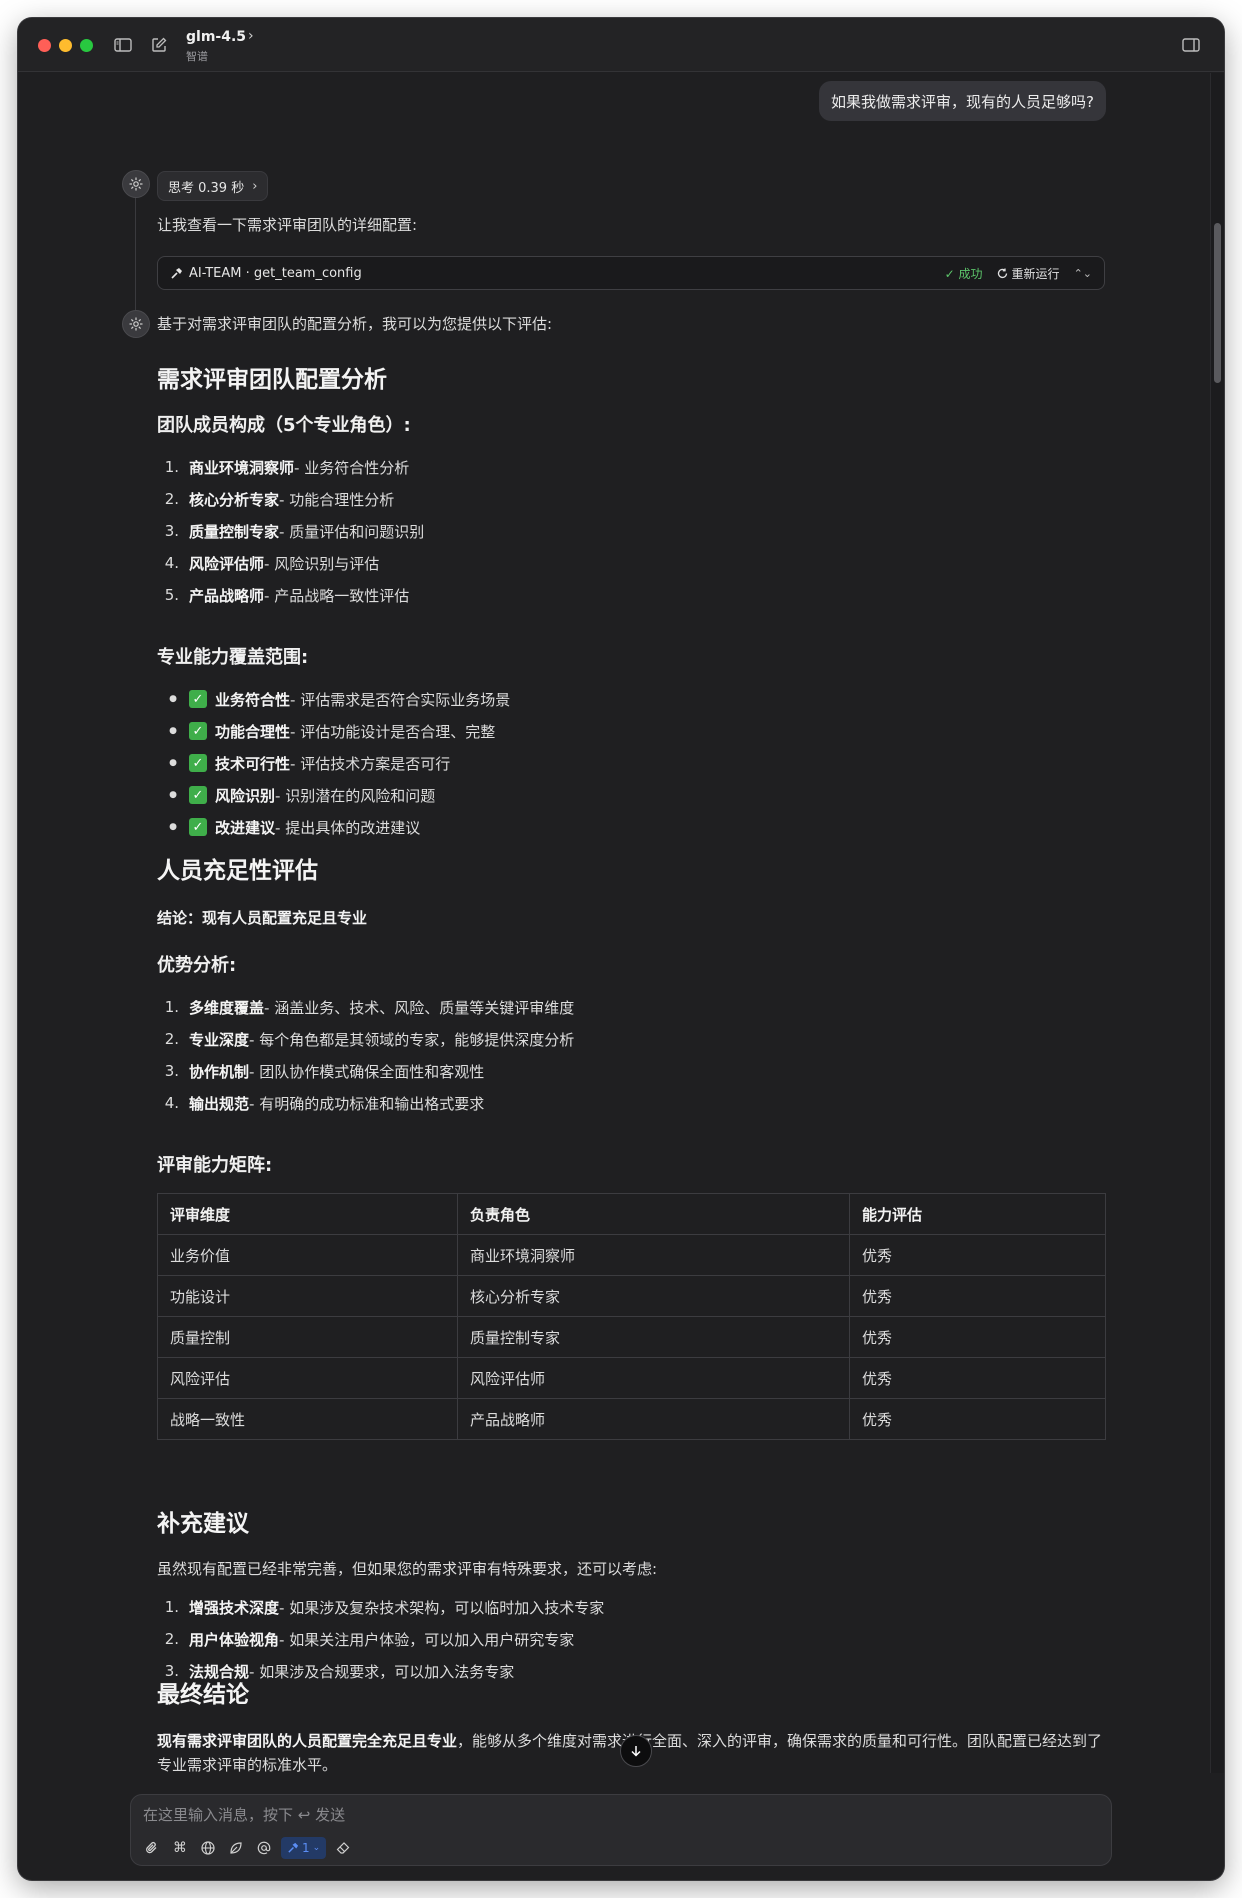 This screenshot has height=1898, width=1242. Describe the element at coordinates (621, 45) in the screenshot. I see `title-bar: glm-4.5 › 智谱` at that location.